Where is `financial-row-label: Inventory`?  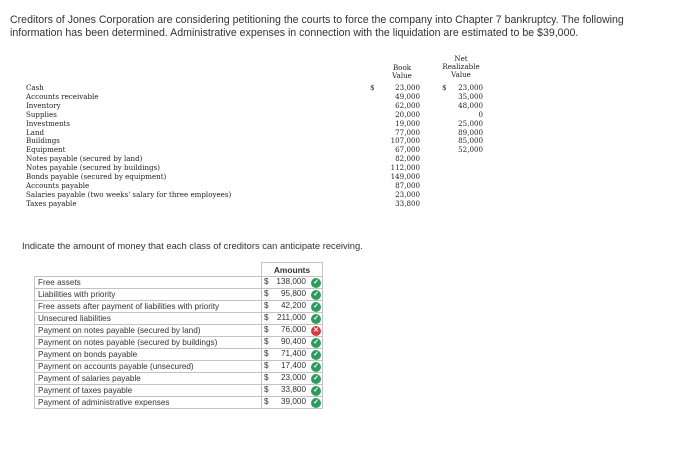
financial-row-label: Inventory is located at coordinates (43, 105).